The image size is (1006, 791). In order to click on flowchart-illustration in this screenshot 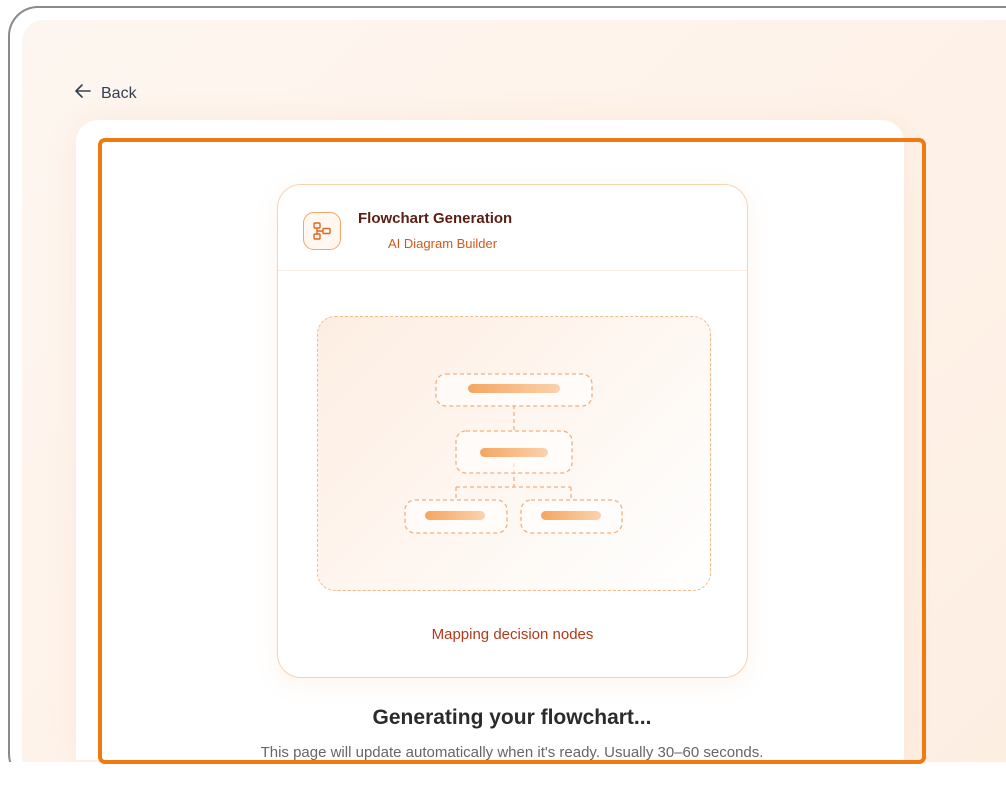, I will do `click(513, 453)`.